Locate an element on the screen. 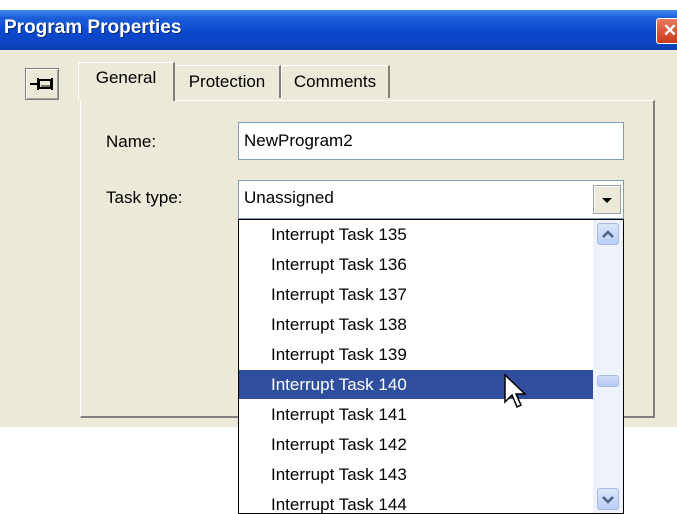 This screenshot has height=514, width=677. tab-protection-label: Protection is located at coordinates (227, 81).